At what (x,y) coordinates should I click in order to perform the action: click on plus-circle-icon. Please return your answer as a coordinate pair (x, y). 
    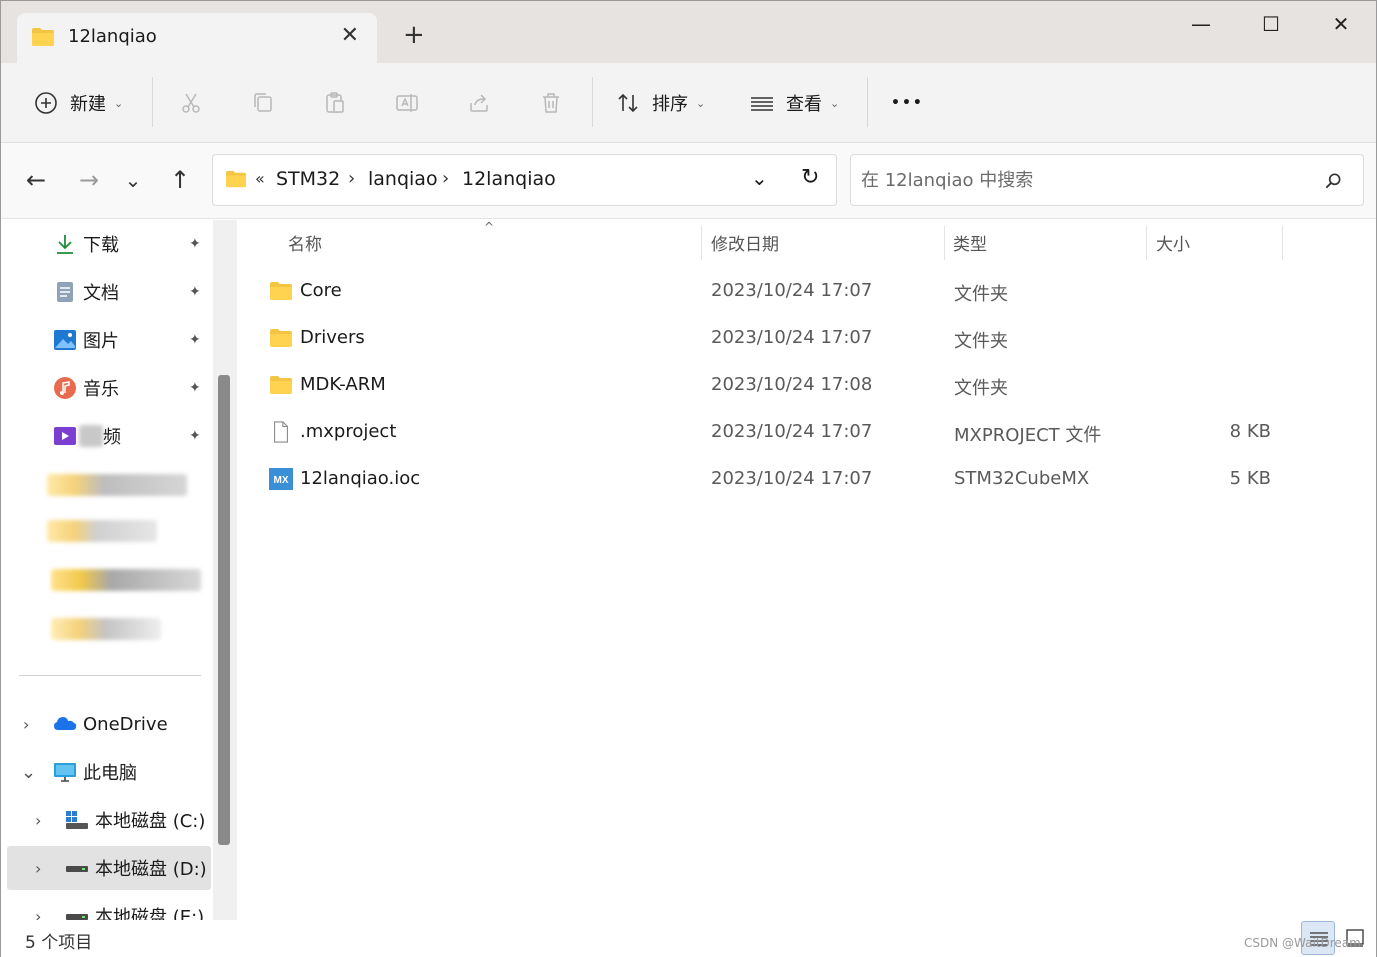
    Looking at the image, I should click on (46, 103).